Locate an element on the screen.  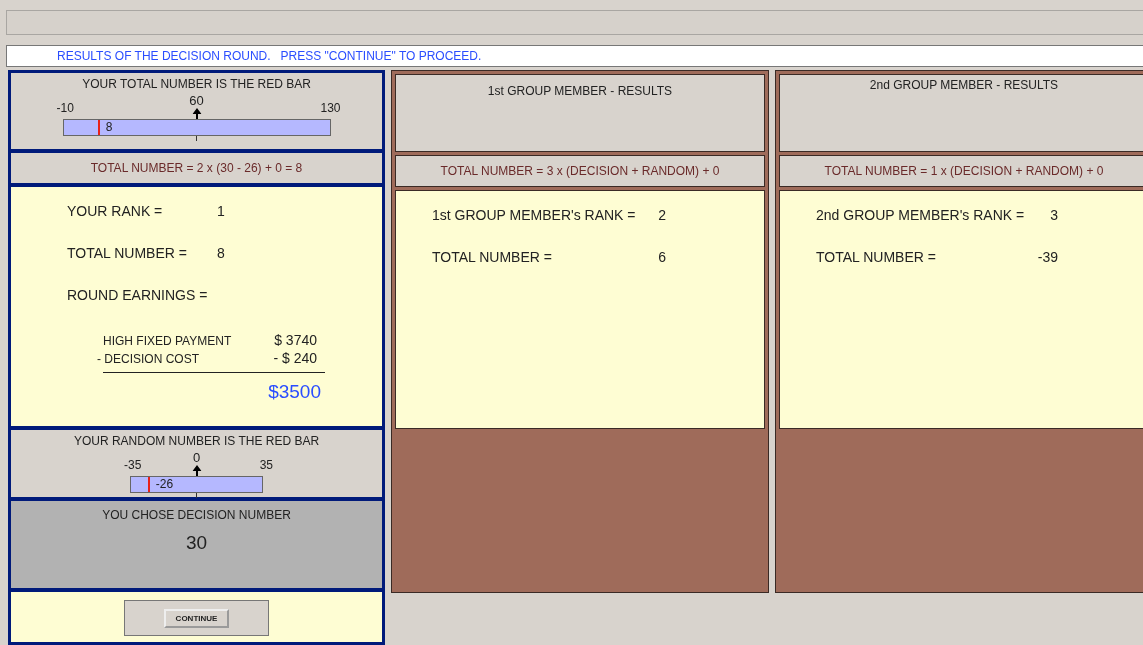
earnings-total: $3500 is located at coordinates (294, 391).